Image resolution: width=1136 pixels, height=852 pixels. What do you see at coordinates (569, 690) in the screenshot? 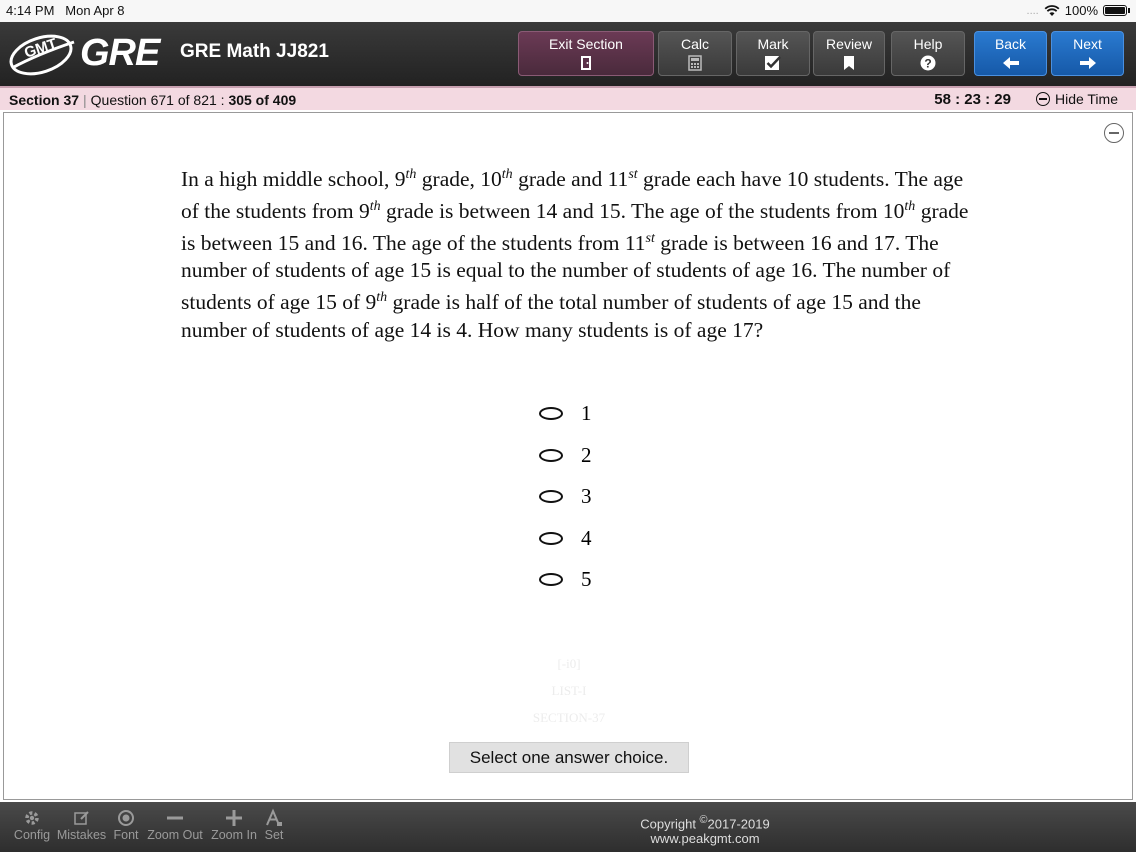
I see `watermark-line: LIST-I` at bounding box center [569, 690].